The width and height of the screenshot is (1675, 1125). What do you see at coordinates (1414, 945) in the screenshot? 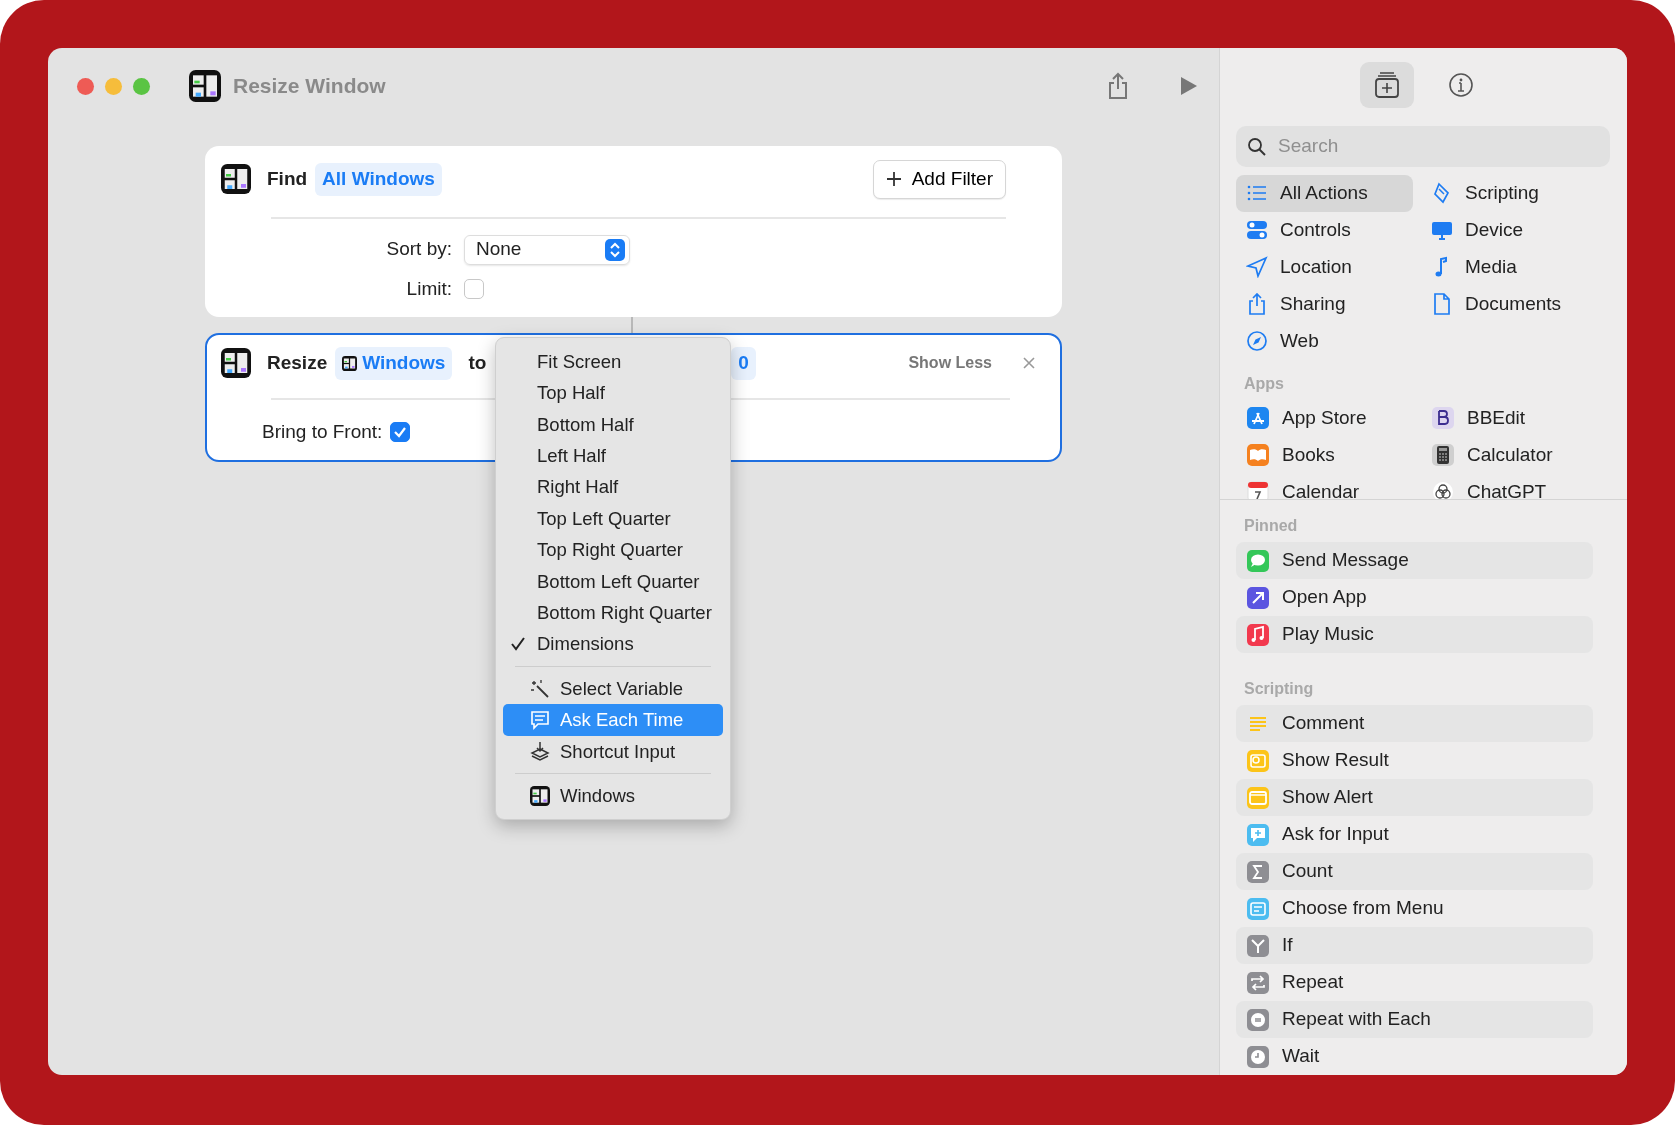
I see `action-list-item: If` at bounding box center [1414, 945].